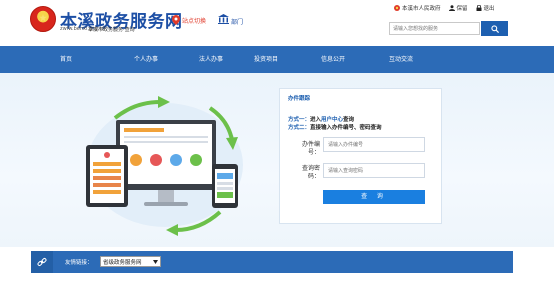 The width and height of the screenshot is (554, 283). Describe the element at coordinates (374, 170) in the screenshot. I see `query-password-input` at that location.